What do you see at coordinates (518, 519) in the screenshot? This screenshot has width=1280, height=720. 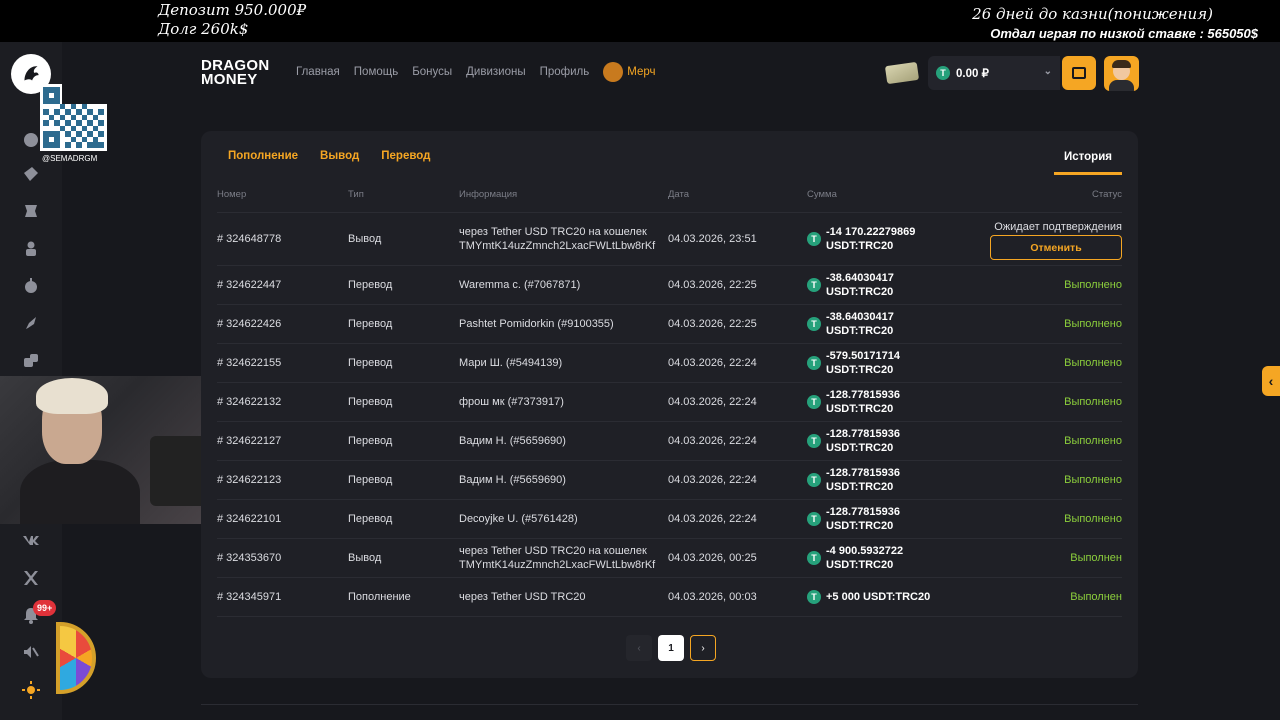 I see `row-info: Decoyjke U. (#5761428)` at bounding box center [518, 519].